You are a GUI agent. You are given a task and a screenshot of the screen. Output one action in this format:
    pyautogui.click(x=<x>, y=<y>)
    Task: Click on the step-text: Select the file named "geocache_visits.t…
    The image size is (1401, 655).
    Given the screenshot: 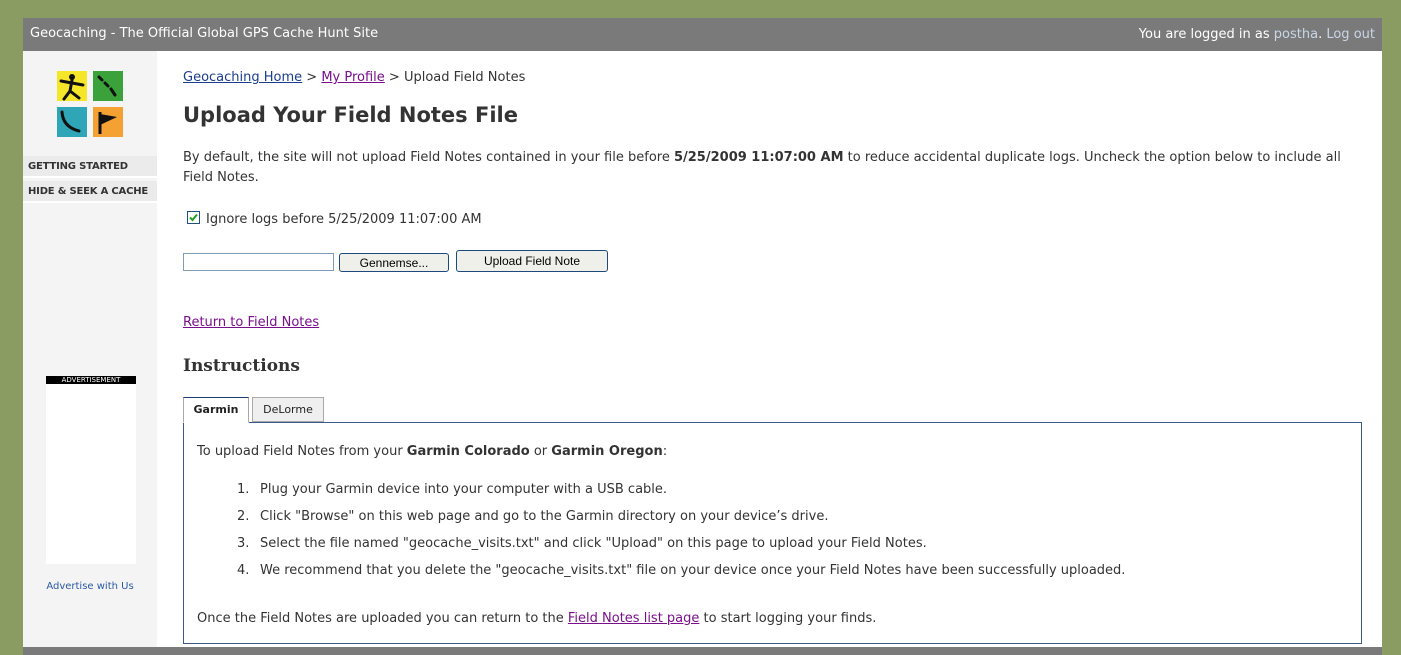 What is the action you would take?
    pyautogui.click(x=593, y=543)
    